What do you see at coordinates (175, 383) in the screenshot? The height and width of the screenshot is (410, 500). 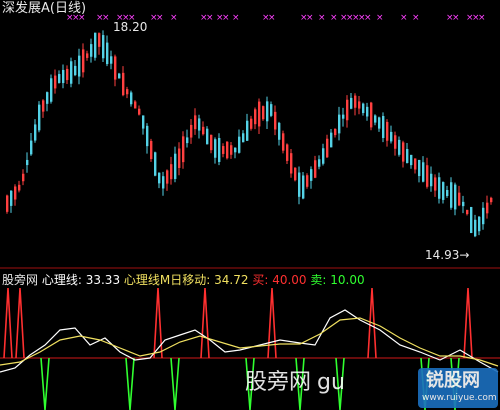 I see `sell-spike` at bounding box center [175, 383].